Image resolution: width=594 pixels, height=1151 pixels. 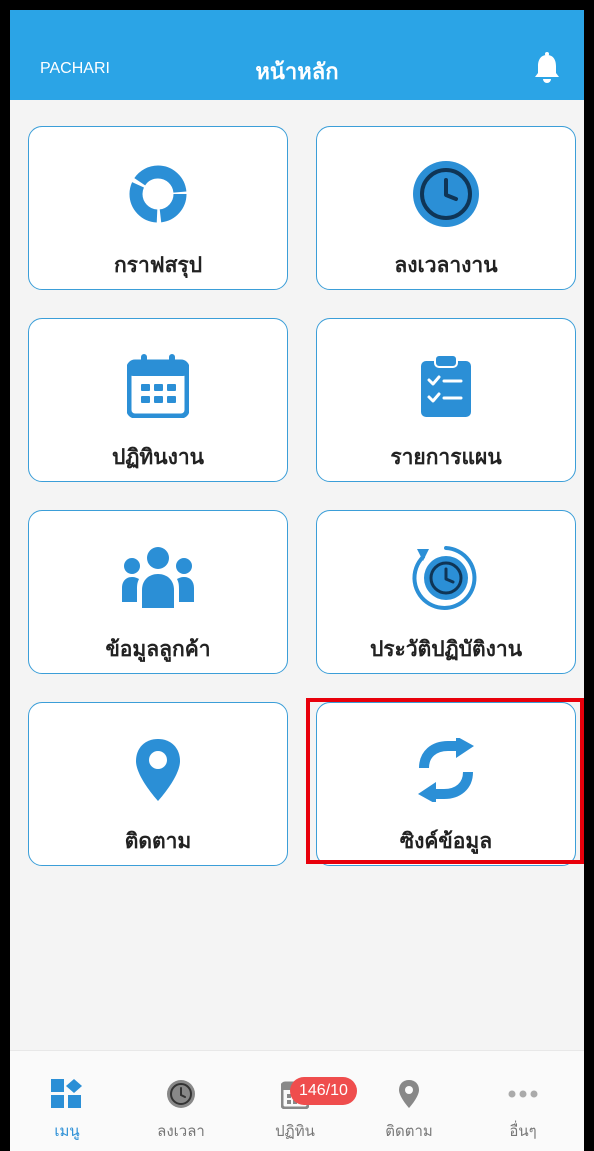 I want to click on nav-item-tracking: ติดตาม, so click(x=409, y=1101).